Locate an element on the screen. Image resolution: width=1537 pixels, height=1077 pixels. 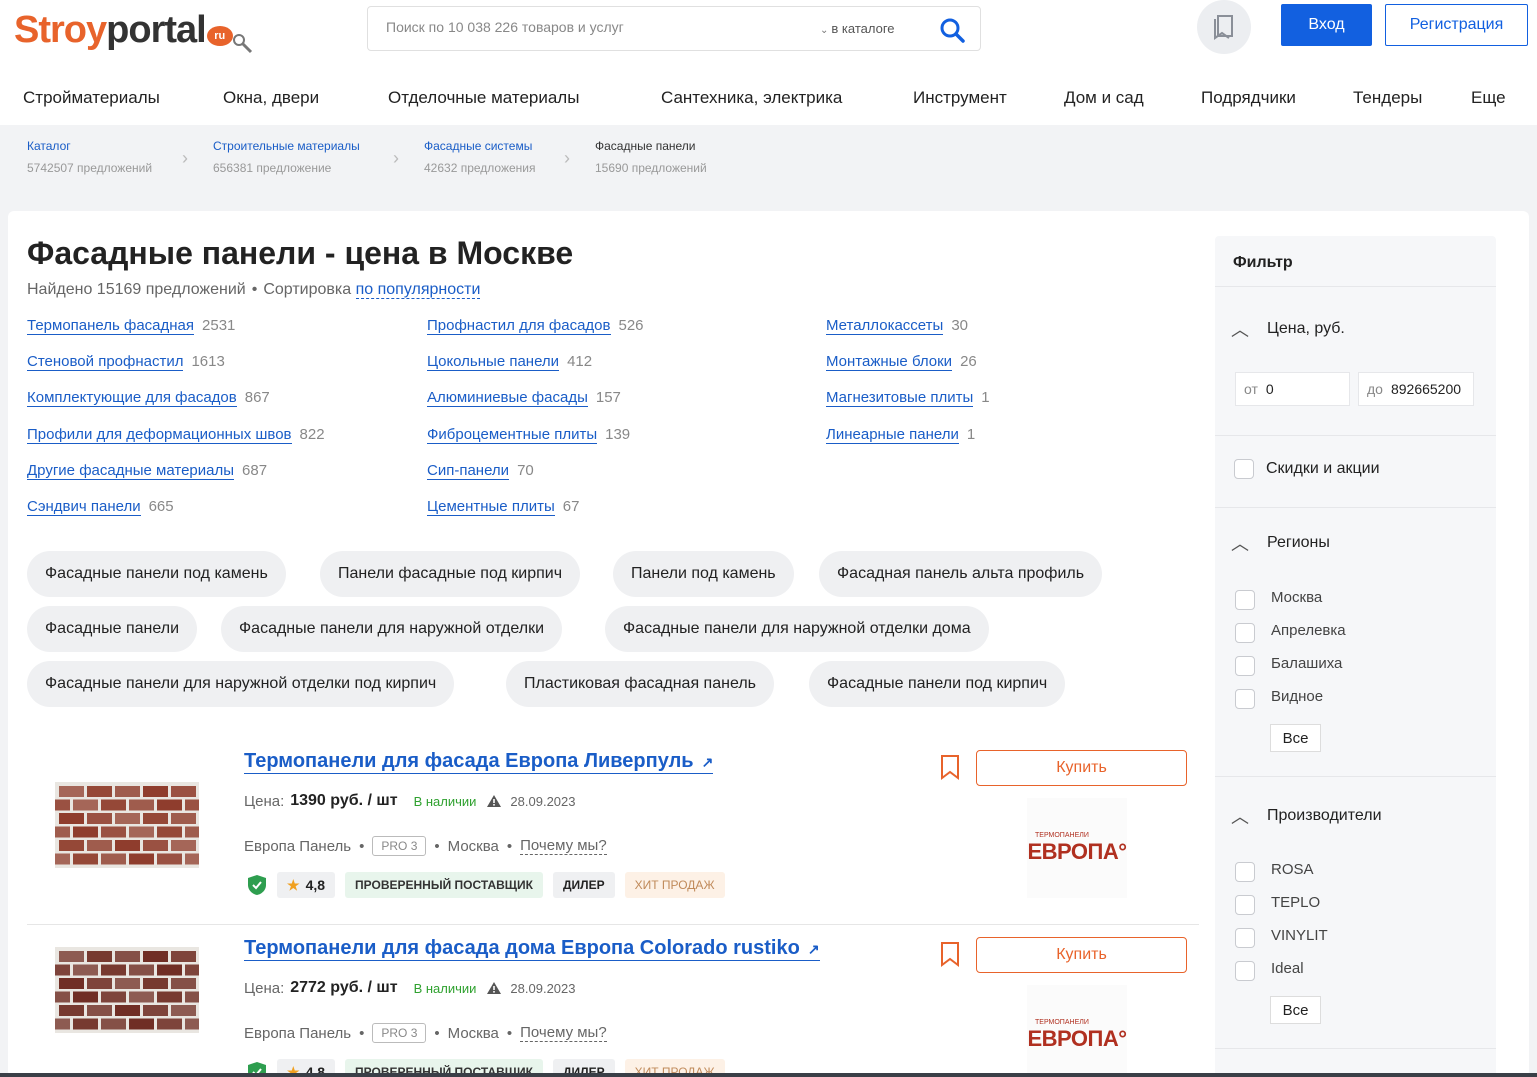
subcategory-item: Профнастил для фасадов 526 is located at coordinates (535, 326).